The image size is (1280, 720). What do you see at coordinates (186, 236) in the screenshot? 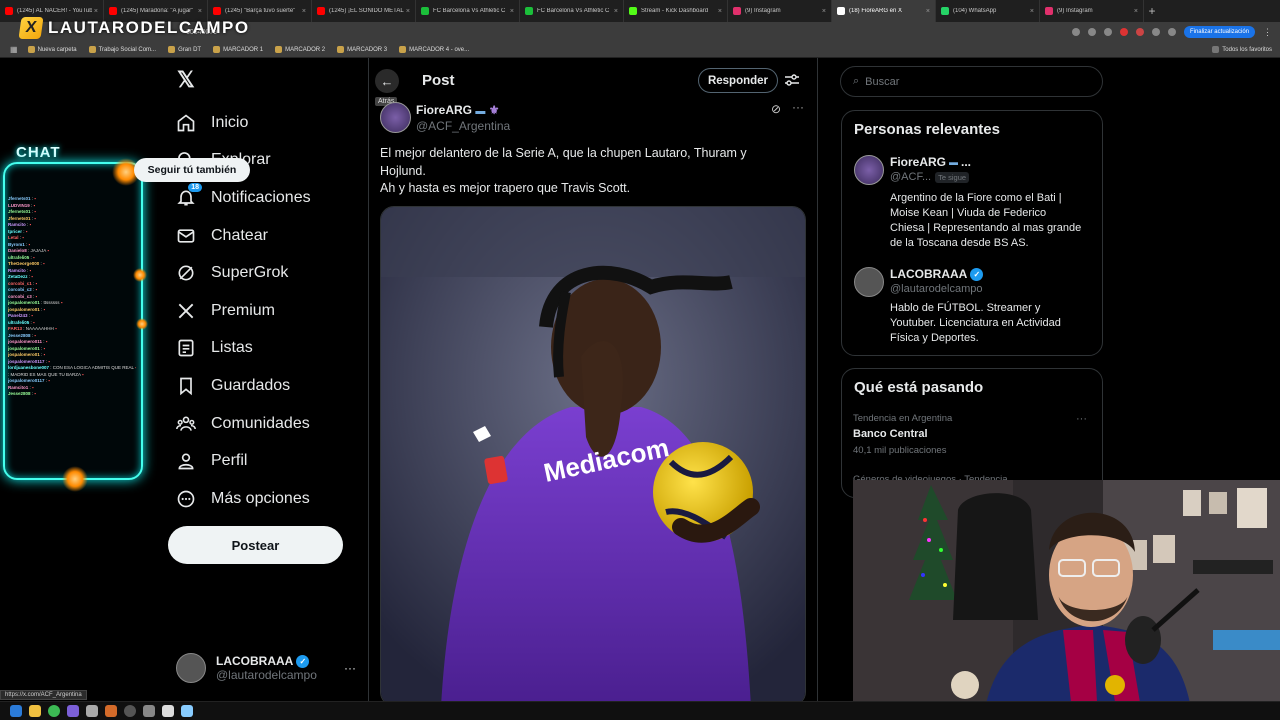
I see `mail-icon` at bounding box center [186, 236].